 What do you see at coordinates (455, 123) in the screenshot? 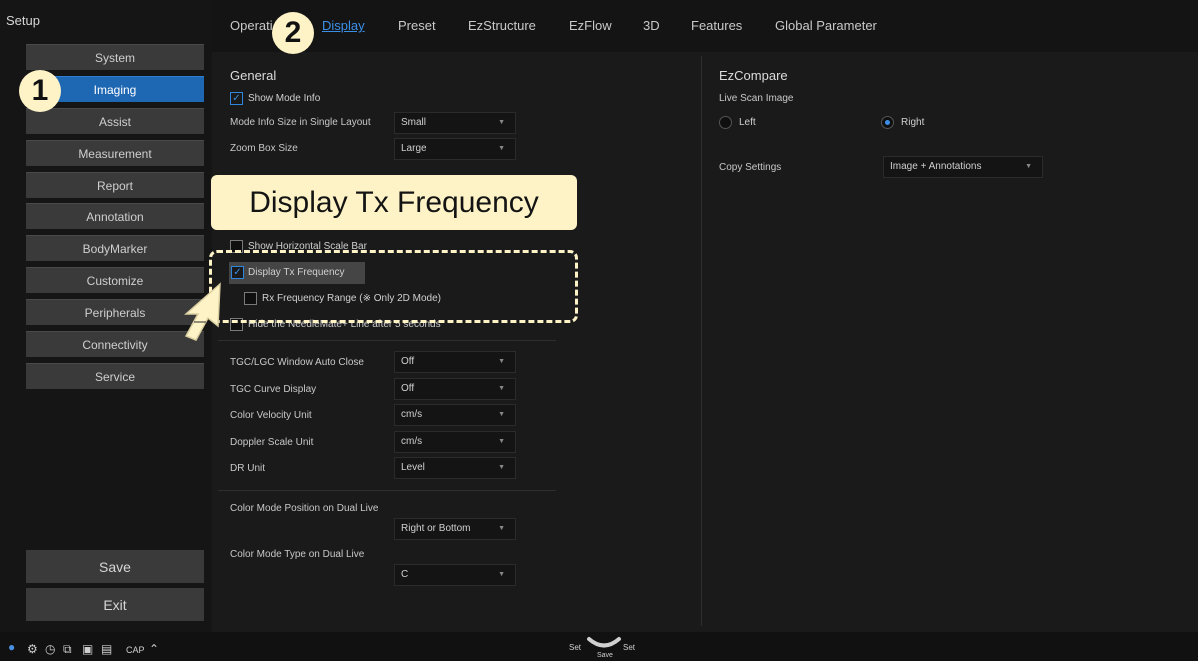
I see `mode-info-size-dropdown: Small ▼` at bounding box center [455, 123].